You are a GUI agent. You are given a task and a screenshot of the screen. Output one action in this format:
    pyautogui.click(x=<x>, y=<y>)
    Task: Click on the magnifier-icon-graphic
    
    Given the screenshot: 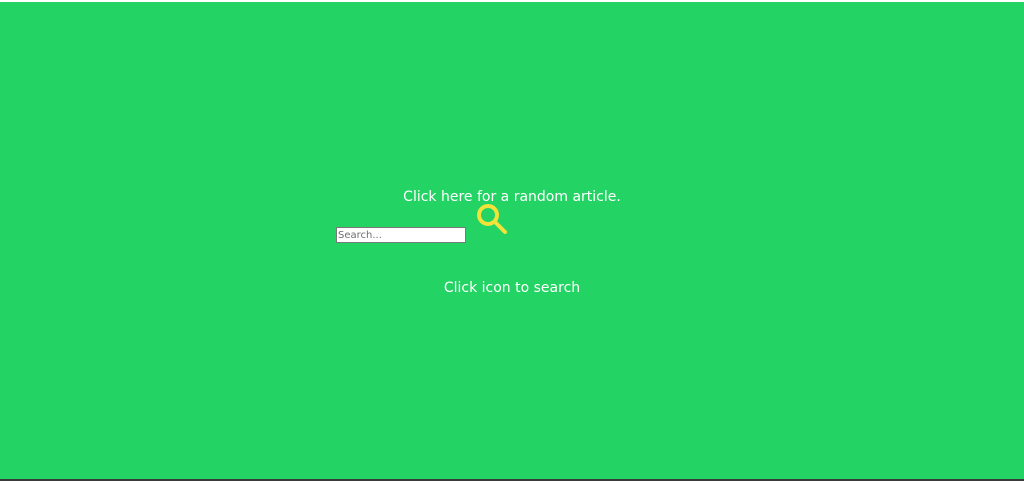 What is the action you would take?
    pyautogui.click(x=492, y=219)
    